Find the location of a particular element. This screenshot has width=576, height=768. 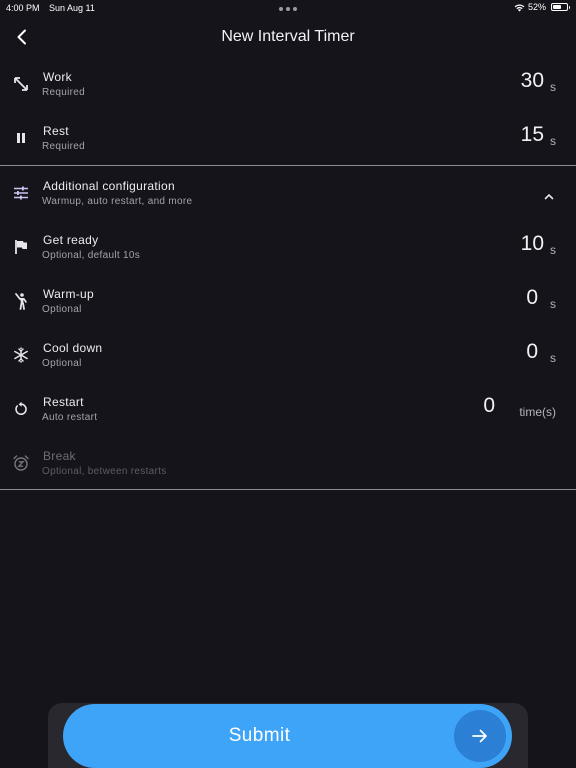

restart-icon is located at coordinates (21, 409).